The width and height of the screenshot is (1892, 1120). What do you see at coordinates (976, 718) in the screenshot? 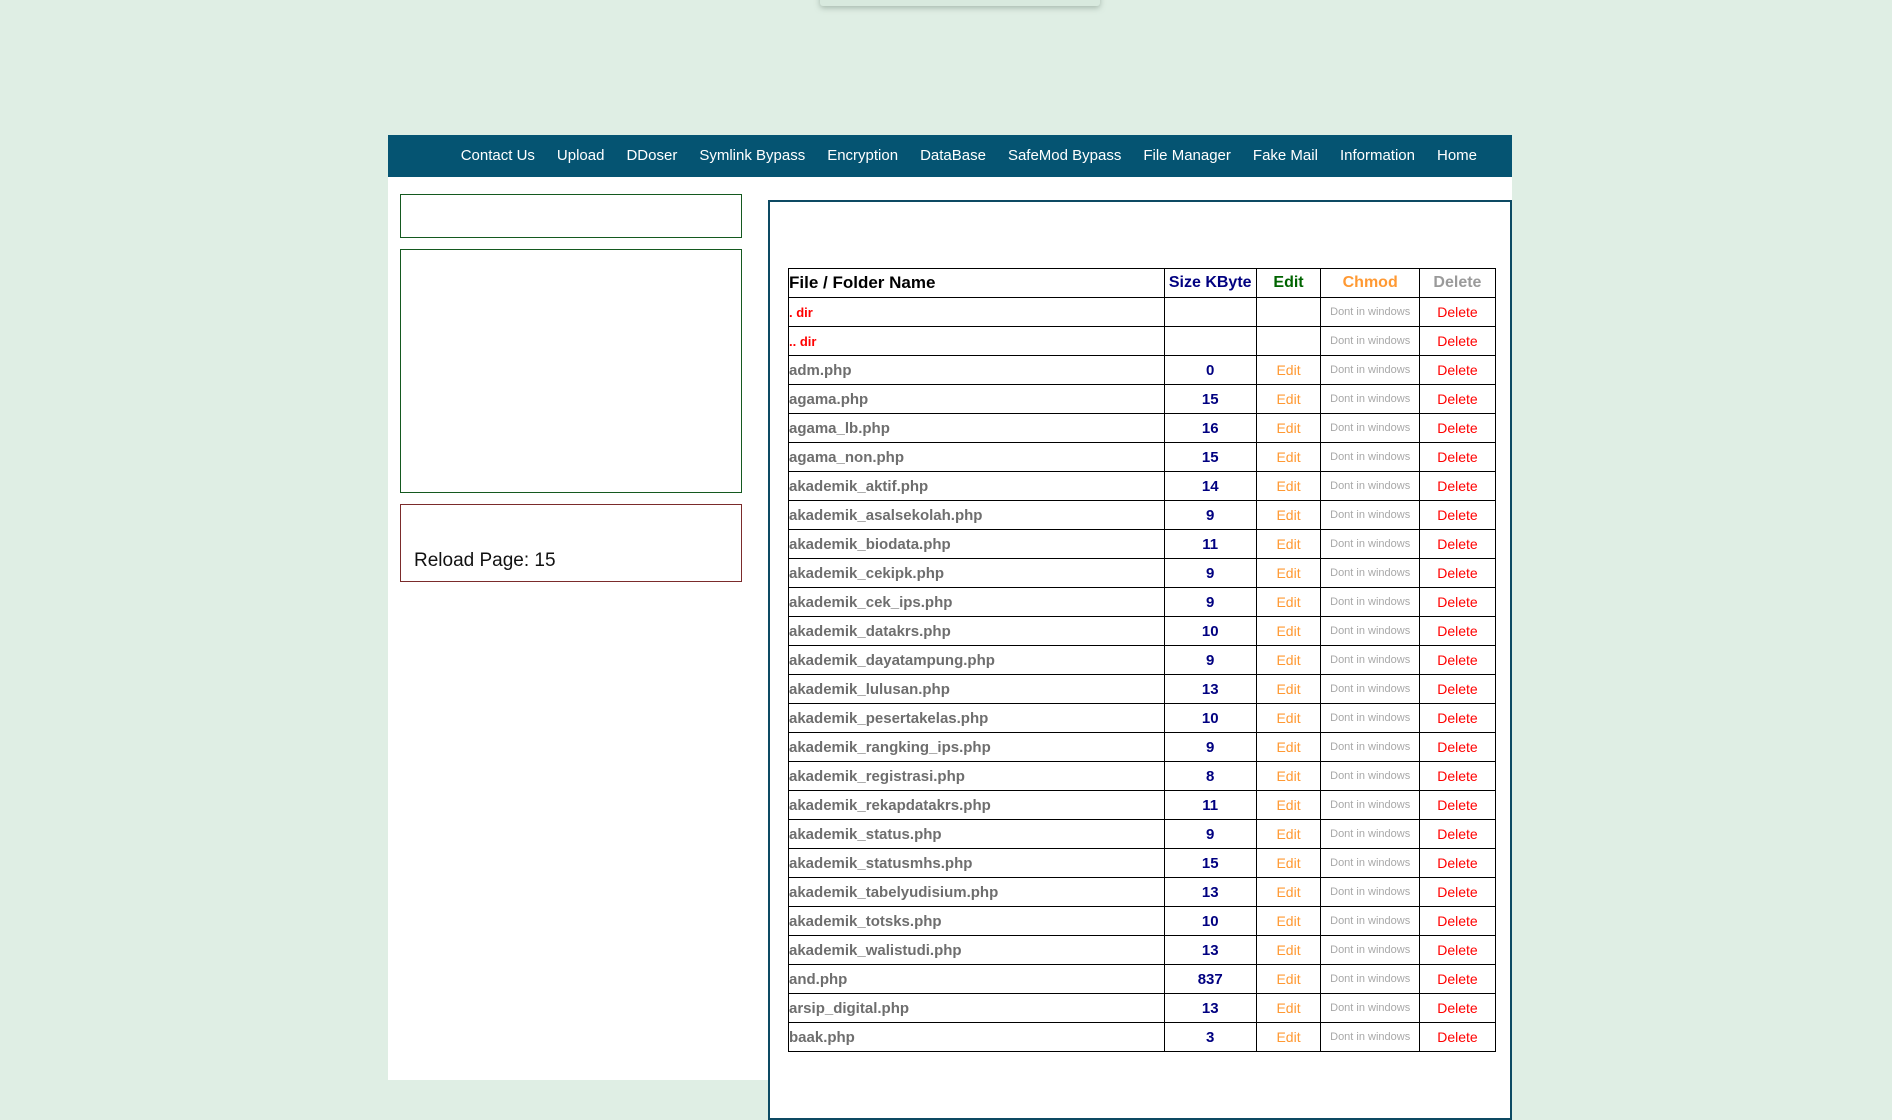
I see `file-entry-name: akademik_pesertakelas.php` at bounding box center [976, 718].